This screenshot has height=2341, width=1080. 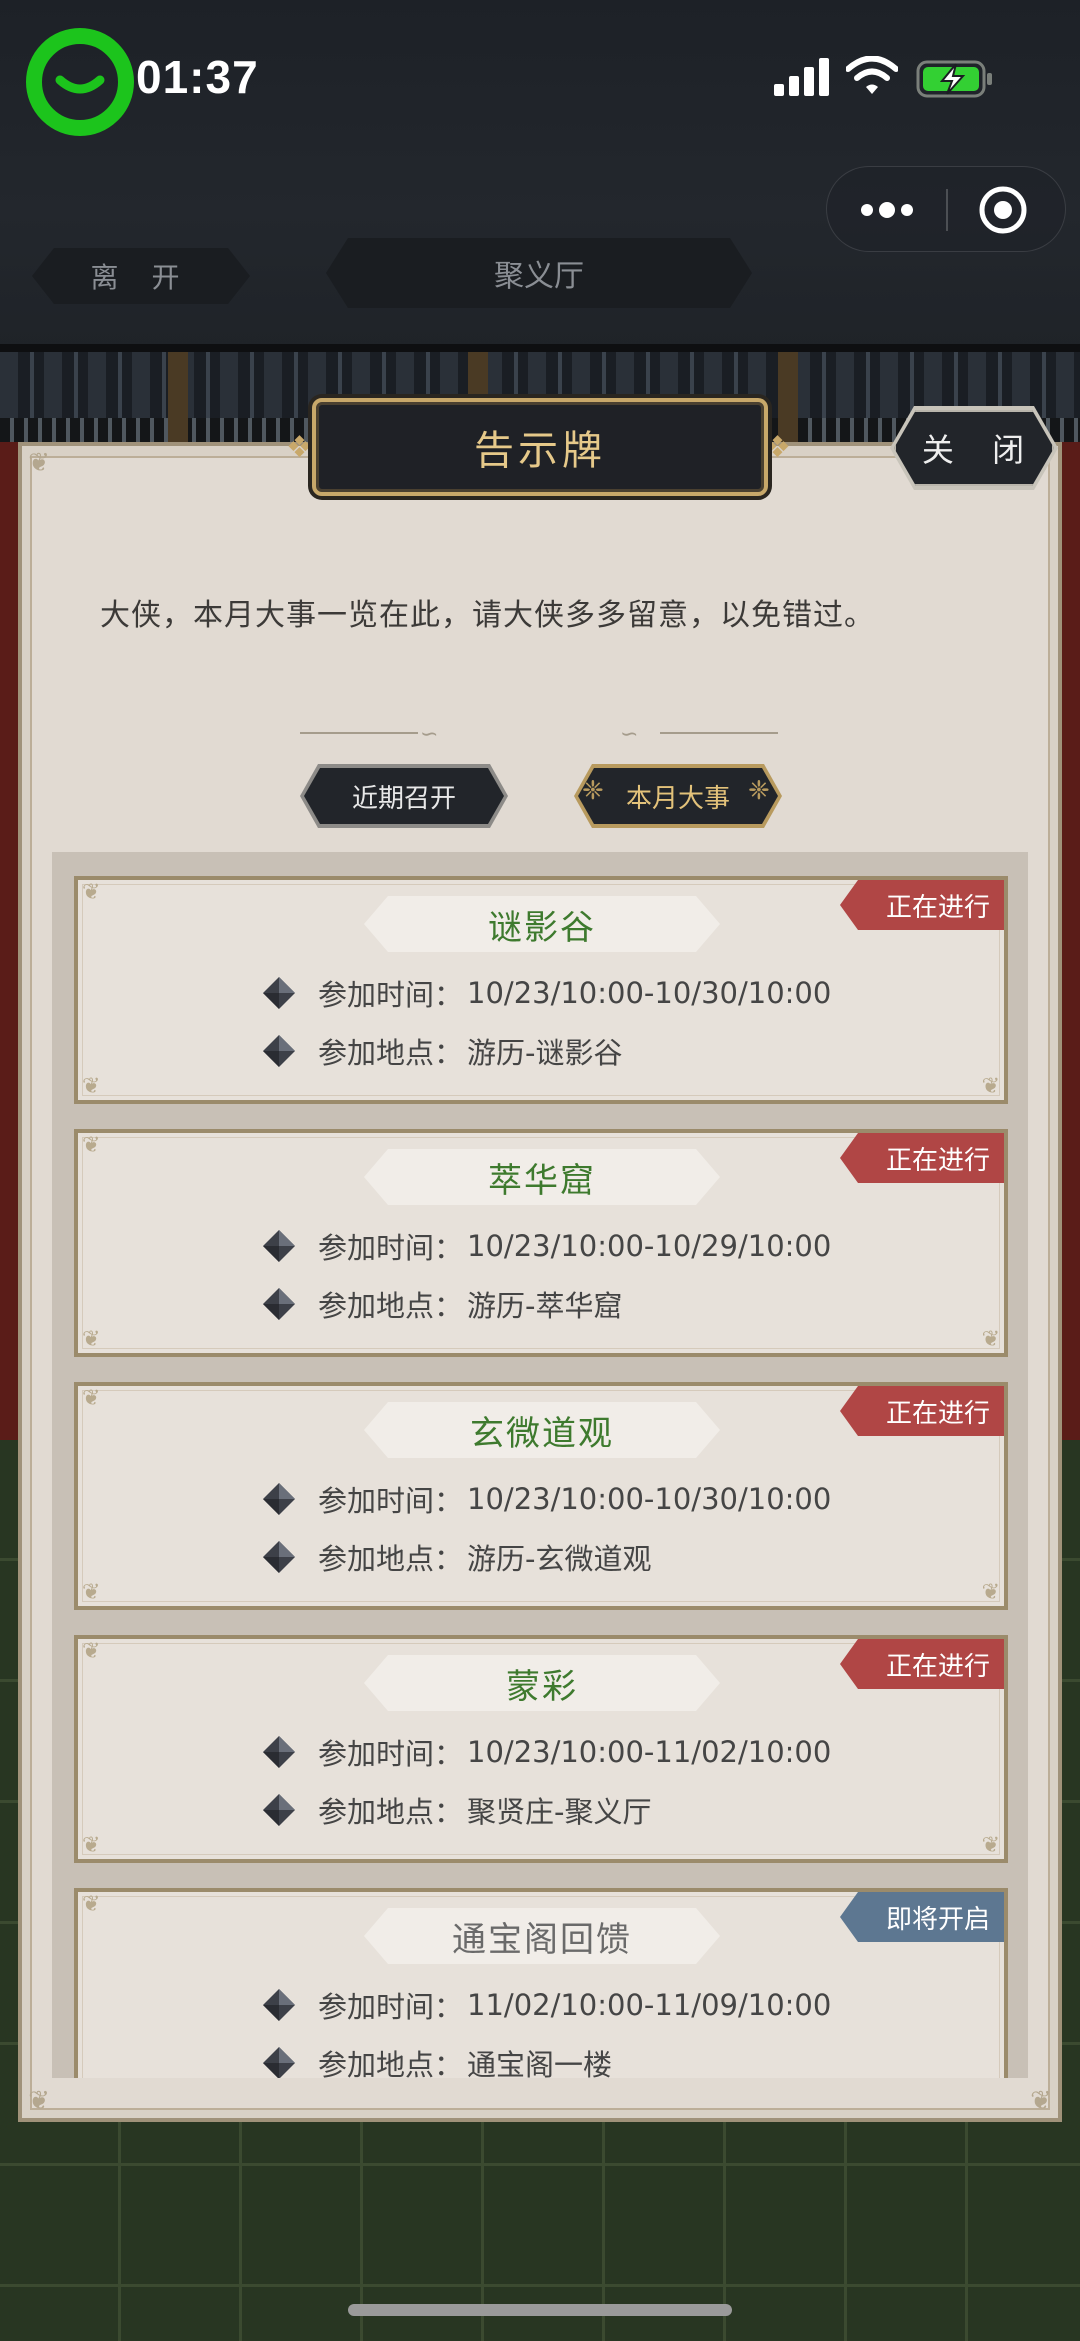 I want to click on hall-title-button: 聚义厅, so click(x=539, y=273).